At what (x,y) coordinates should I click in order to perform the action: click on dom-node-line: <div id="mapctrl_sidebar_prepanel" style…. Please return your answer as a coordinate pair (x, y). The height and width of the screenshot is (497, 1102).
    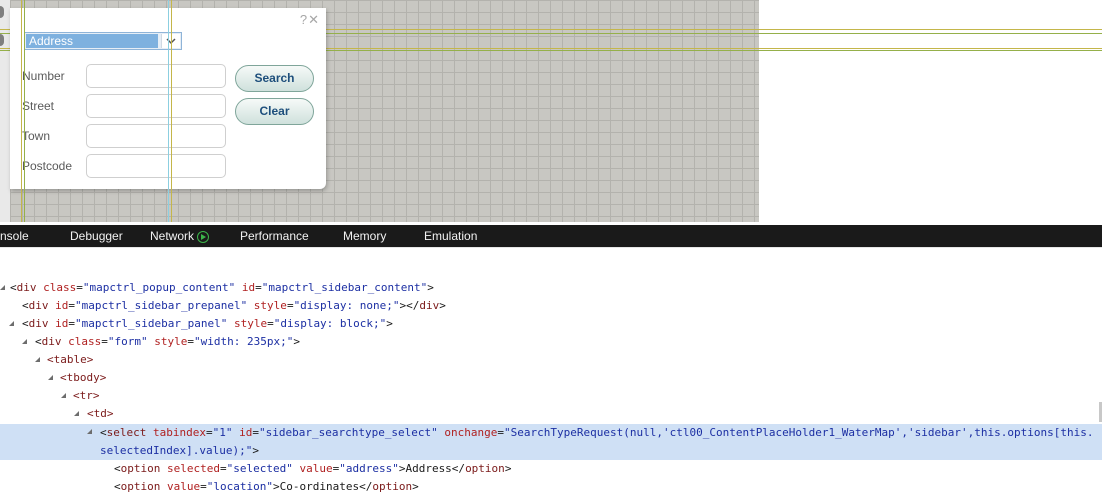
    Looking at the image, I should click on (234, 306).